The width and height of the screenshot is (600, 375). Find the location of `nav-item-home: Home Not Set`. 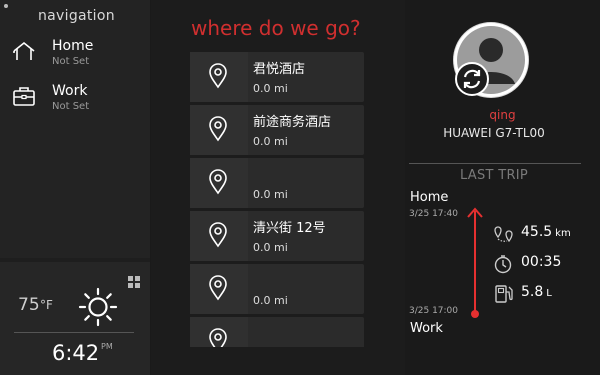

nav-item-home: Home Not Set is located at coordinates (75, 57).